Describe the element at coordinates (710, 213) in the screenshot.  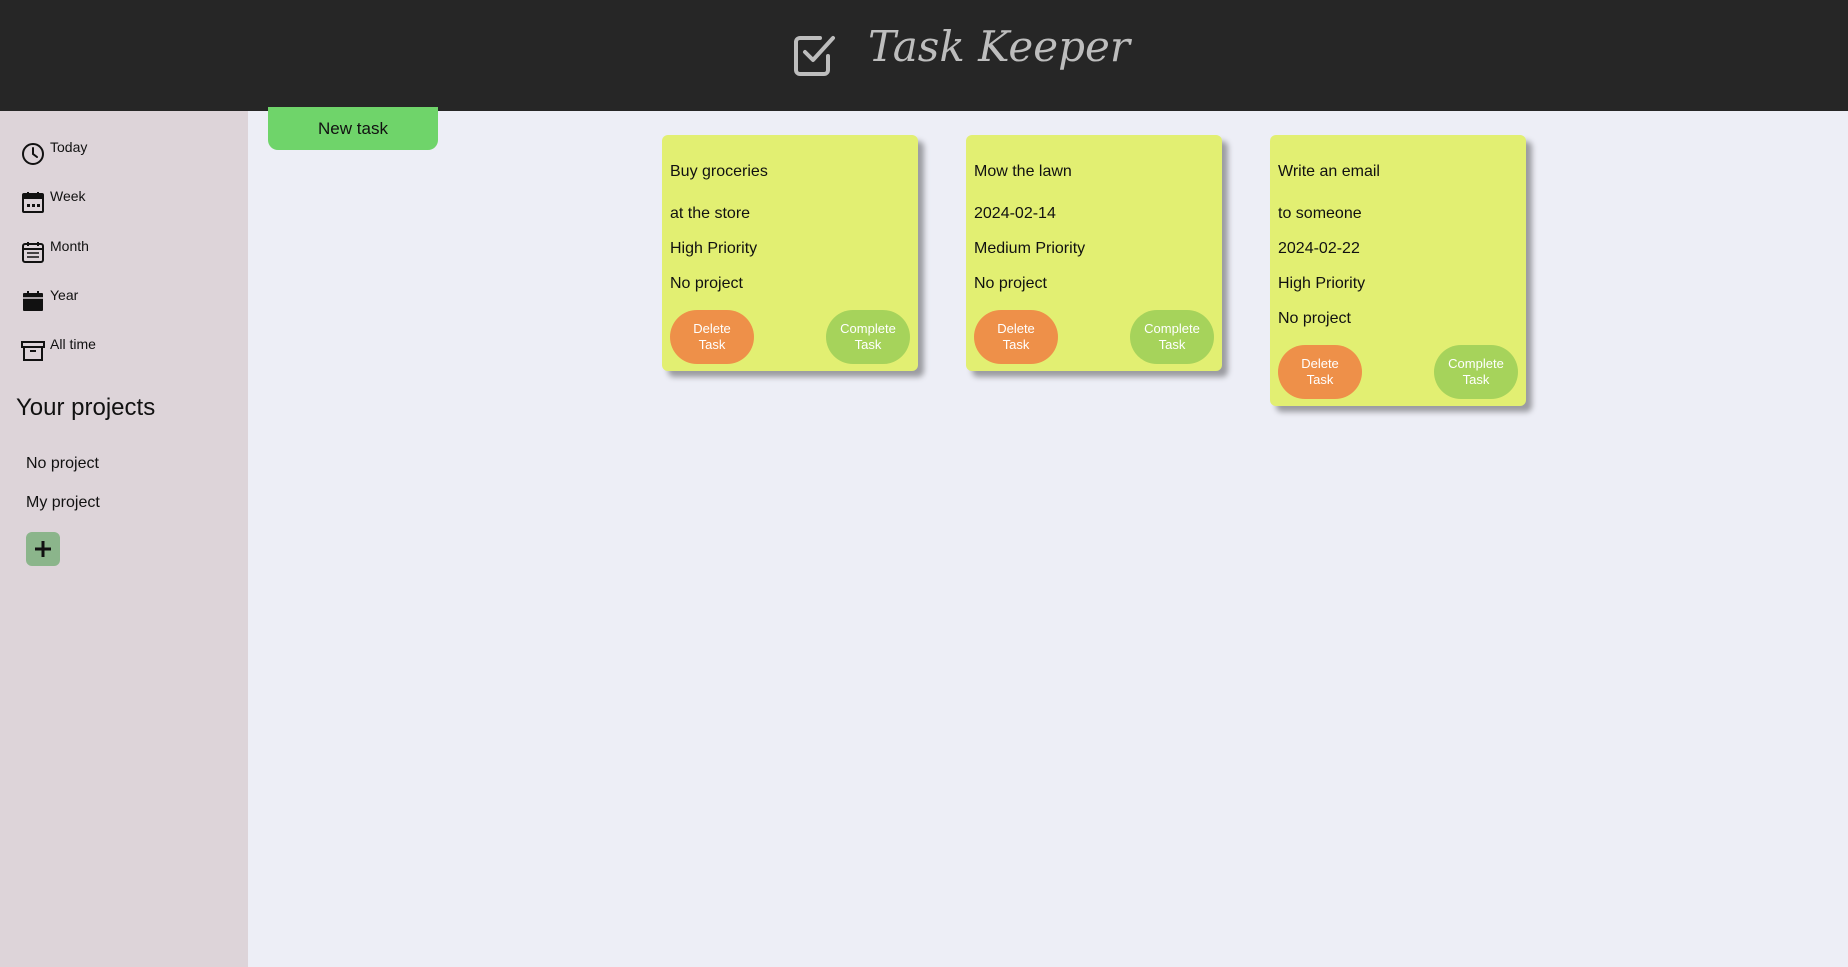
I see `task-description: at the store` at that location.